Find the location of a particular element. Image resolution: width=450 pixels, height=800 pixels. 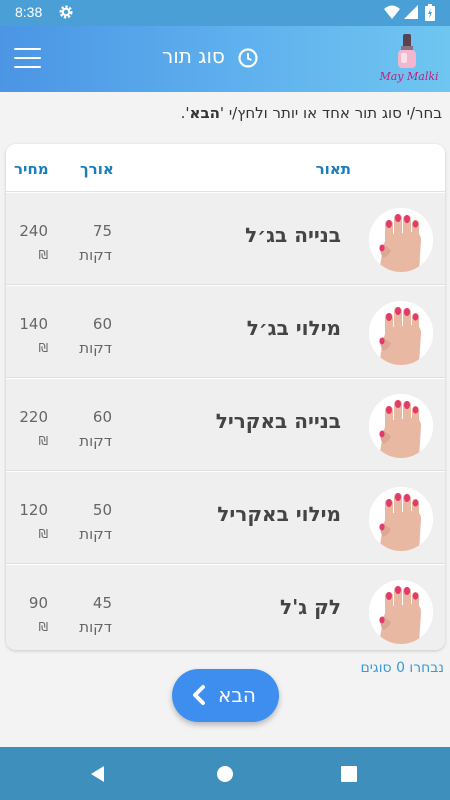

table-row: מילוי באקריל 50 דקות 120 ₪ is located at coordinates (225, 518).